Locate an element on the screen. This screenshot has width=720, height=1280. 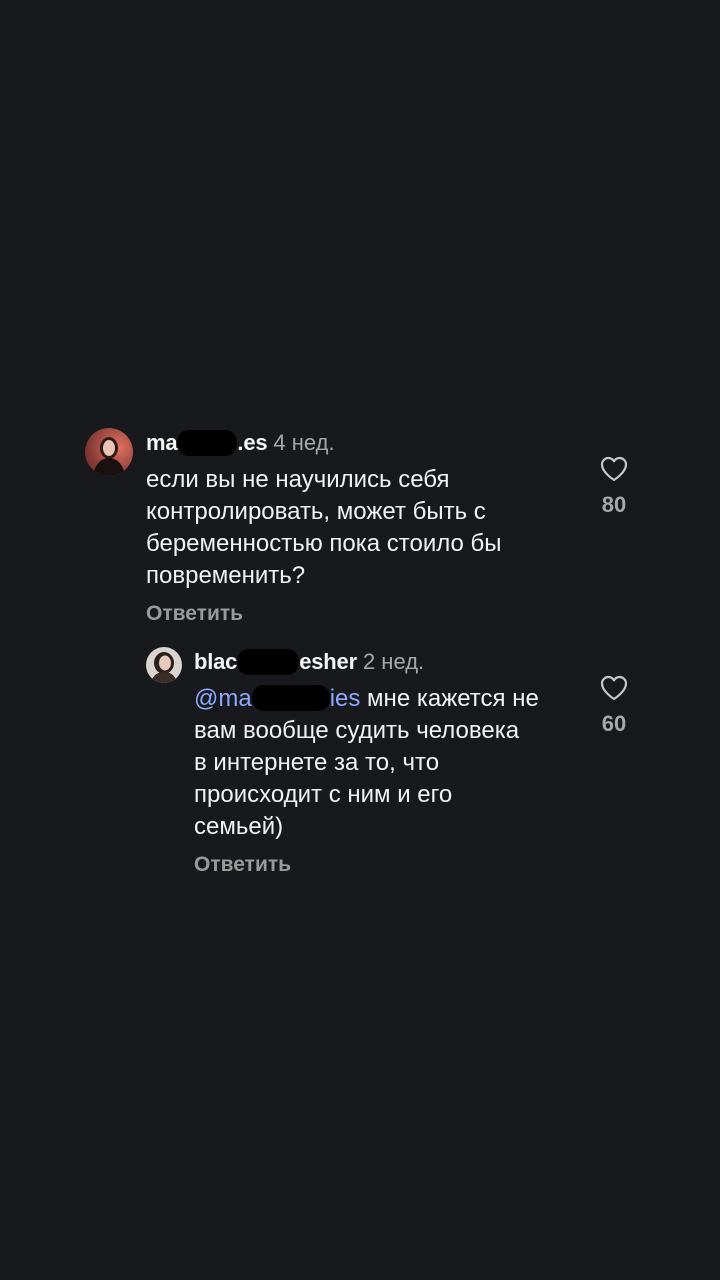
comment-line: беременностью пока стоило бы is located at coordinates (324, 543).